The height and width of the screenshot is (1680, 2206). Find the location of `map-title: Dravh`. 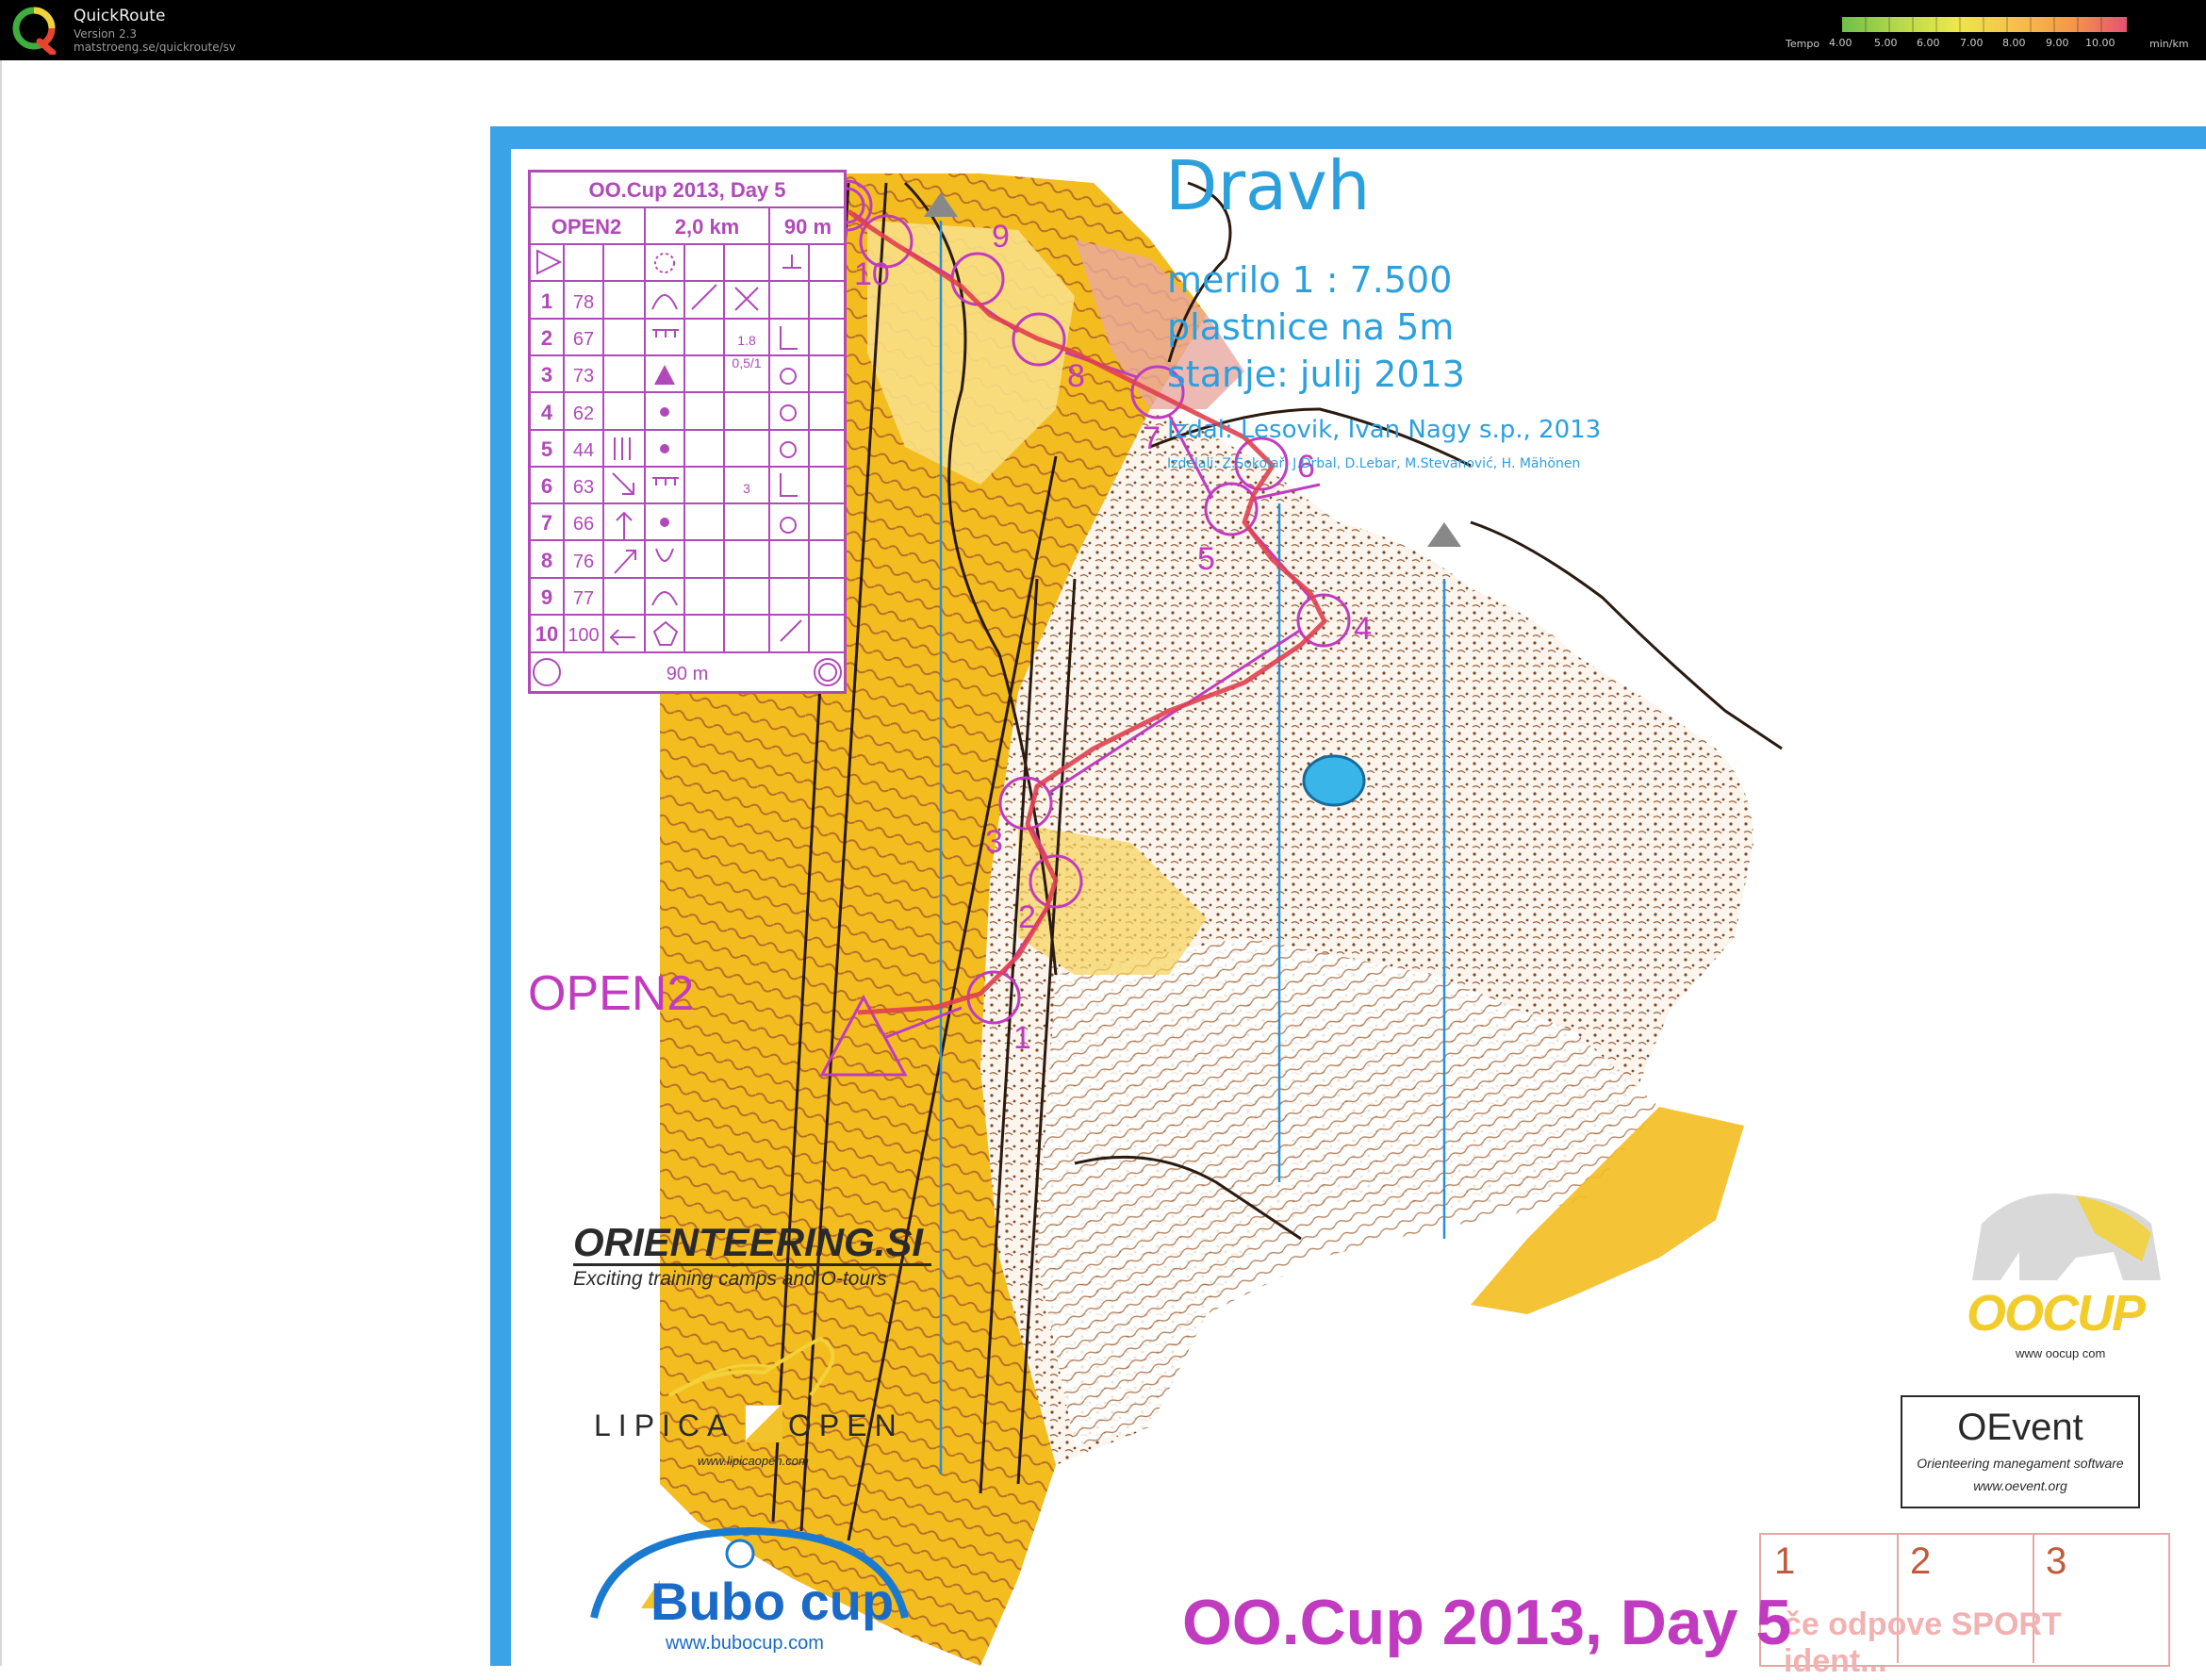

map-title: Dravh is located at coordinates (1267, 185).